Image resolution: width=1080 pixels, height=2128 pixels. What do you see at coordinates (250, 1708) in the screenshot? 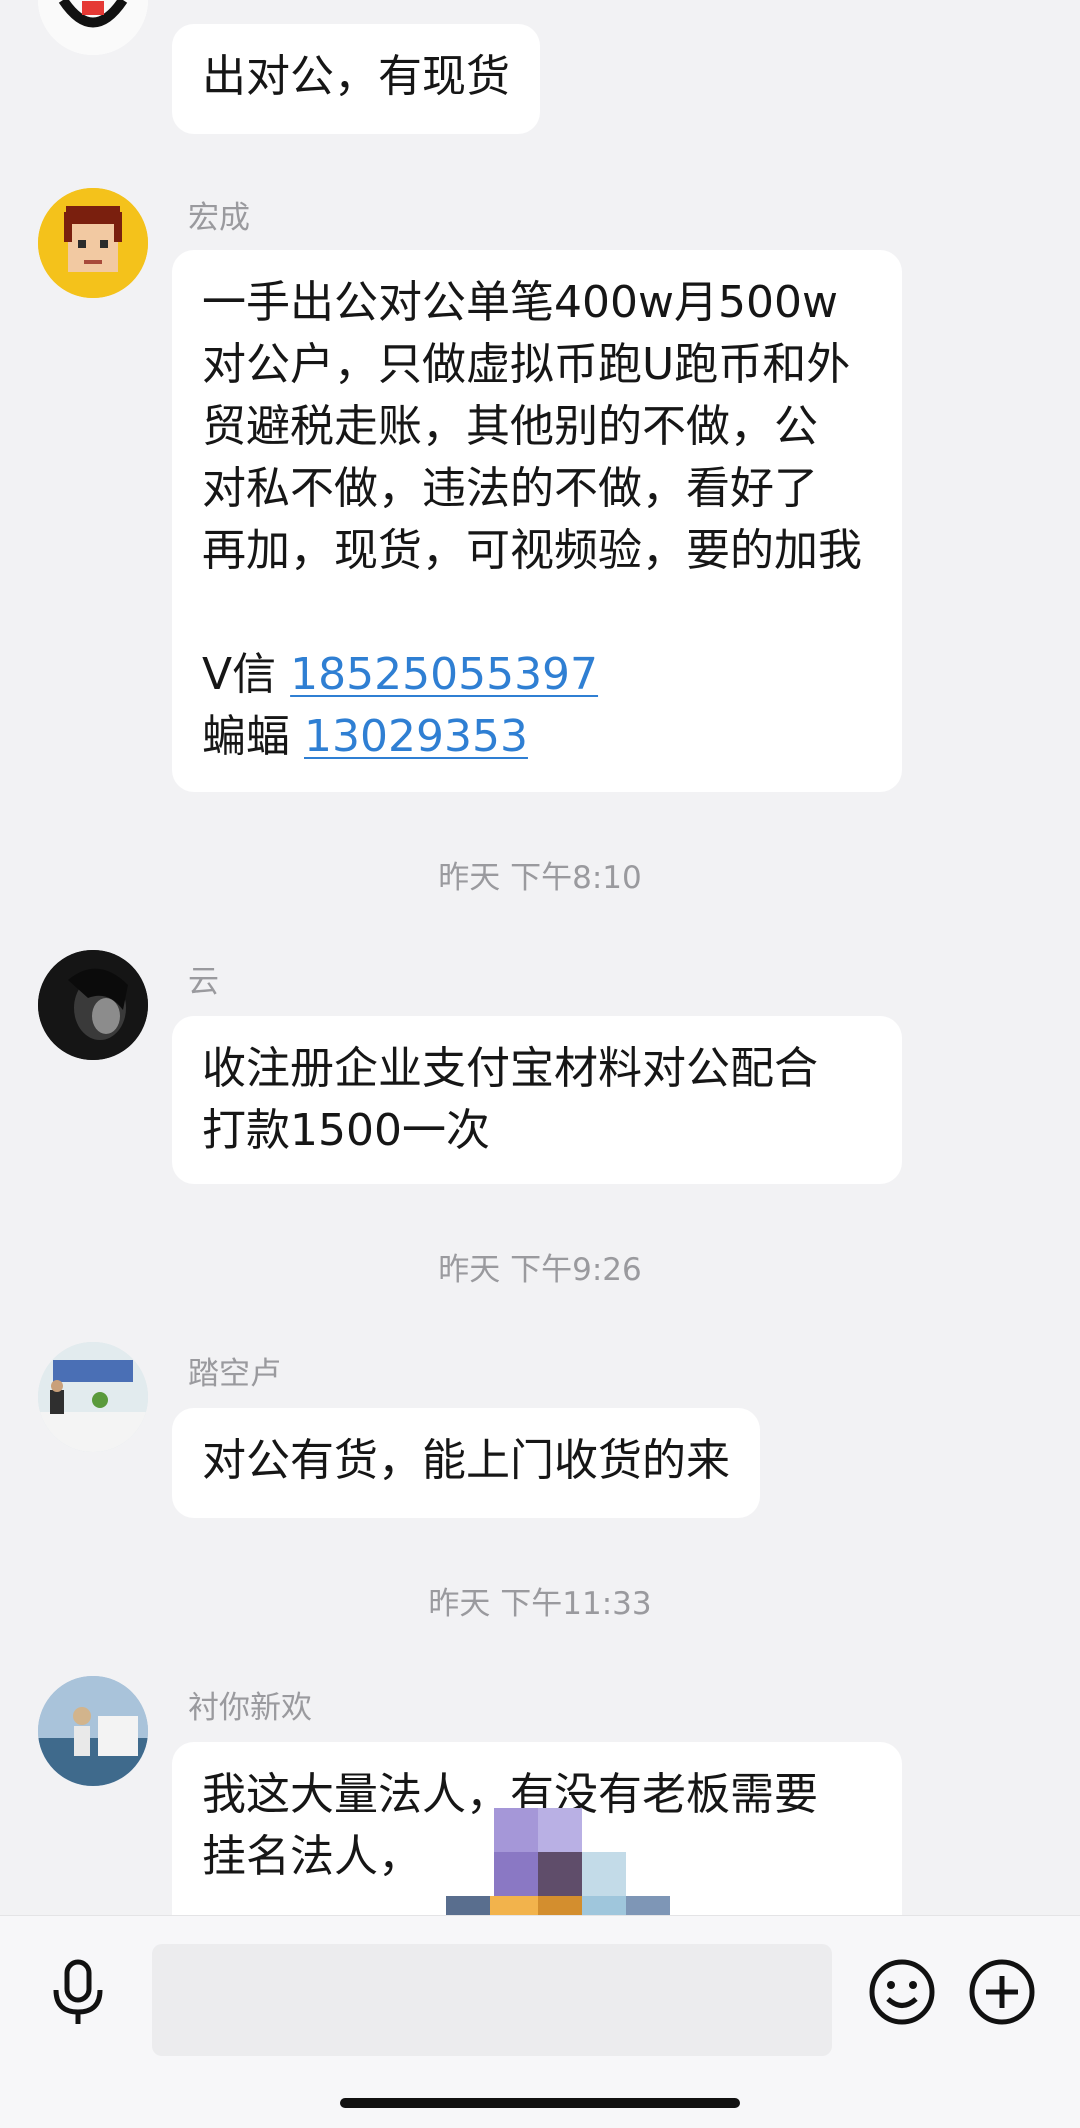
I see `sender-name: 衬你新欢` at bounding box center [250, 1708].